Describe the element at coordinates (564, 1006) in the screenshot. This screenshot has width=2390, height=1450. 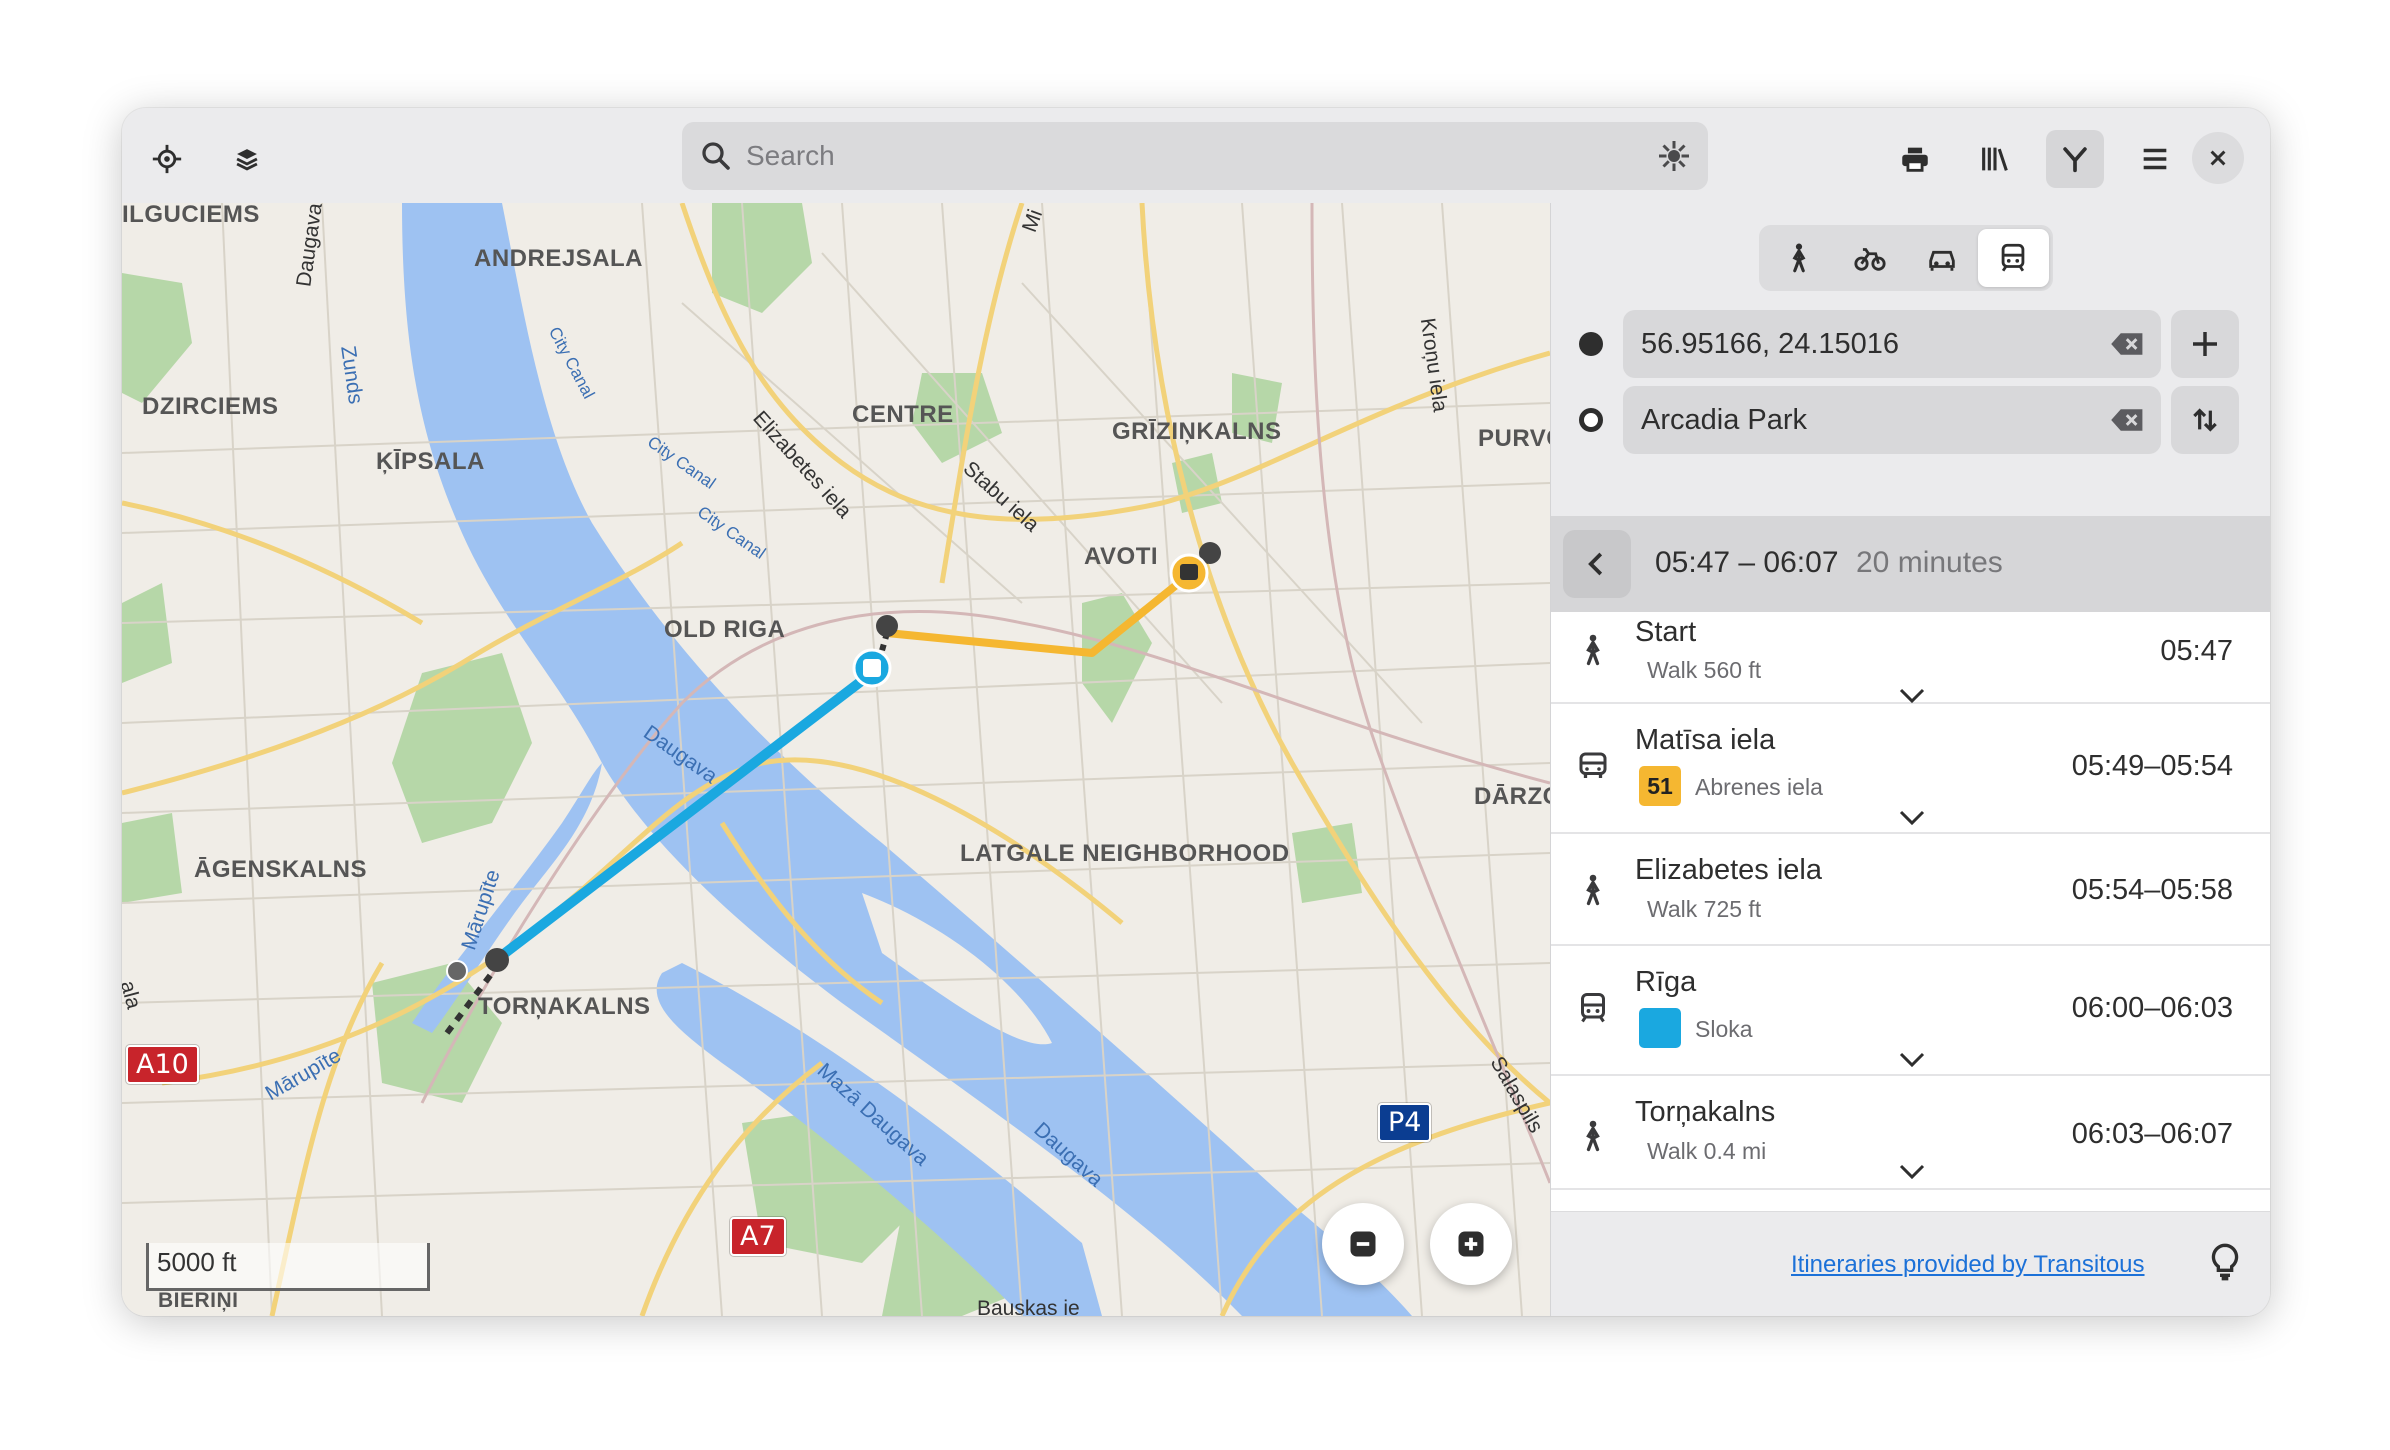
I see `map-label-tornakalns: TORŅAKALNS` at that location.